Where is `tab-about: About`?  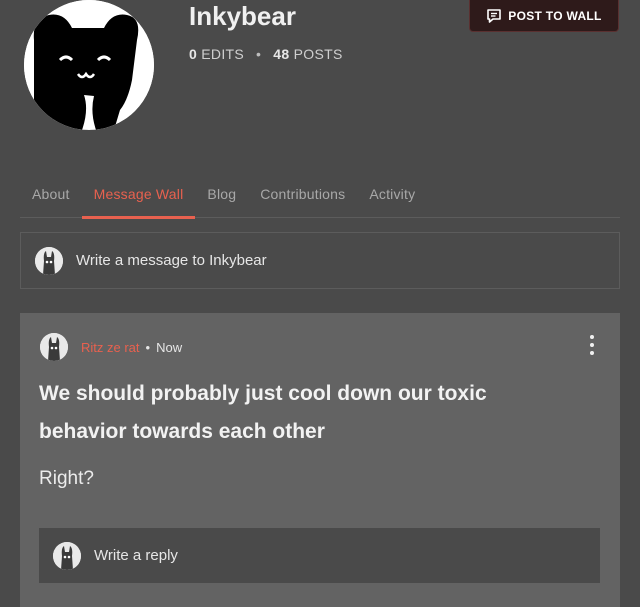 tab-about: About is located at coordinates (51, 196).